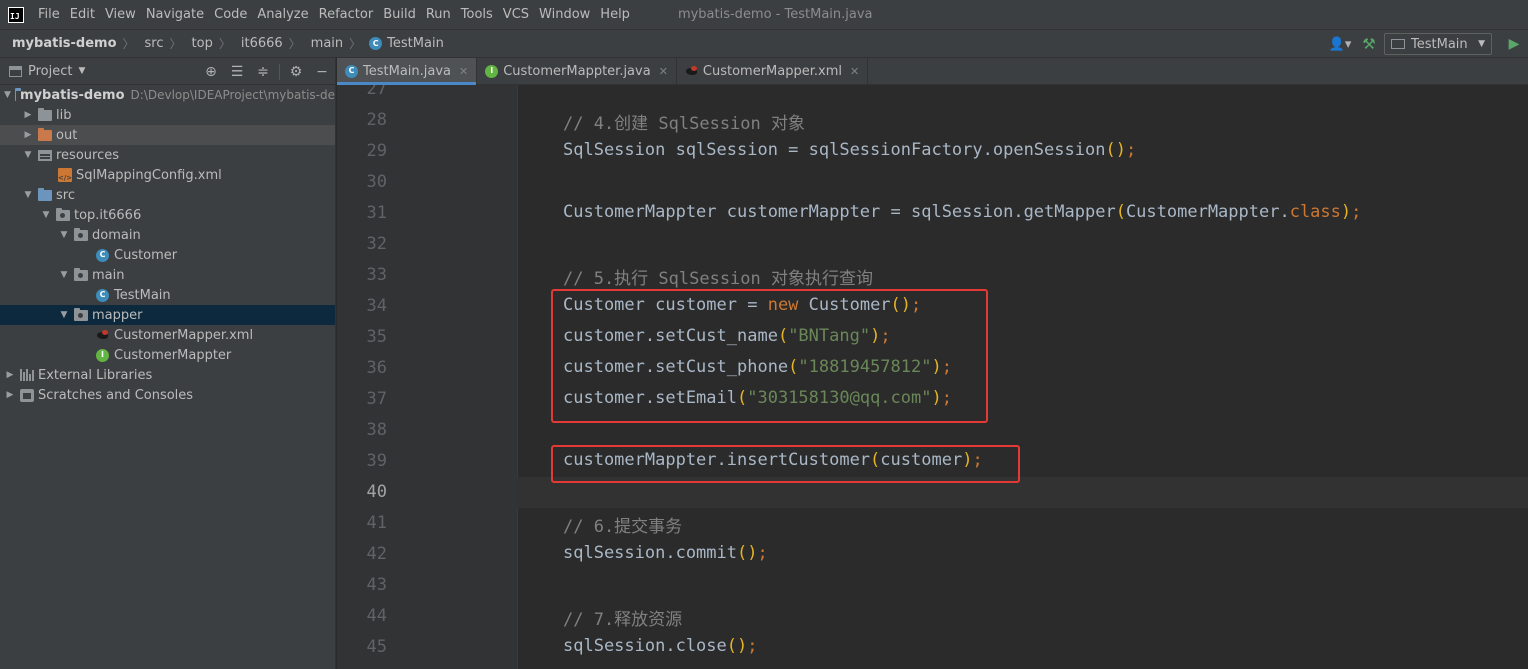 The width and height of the screenshot is (1528, 669). I want to click on tree-item-label: src, so click(65, 195).